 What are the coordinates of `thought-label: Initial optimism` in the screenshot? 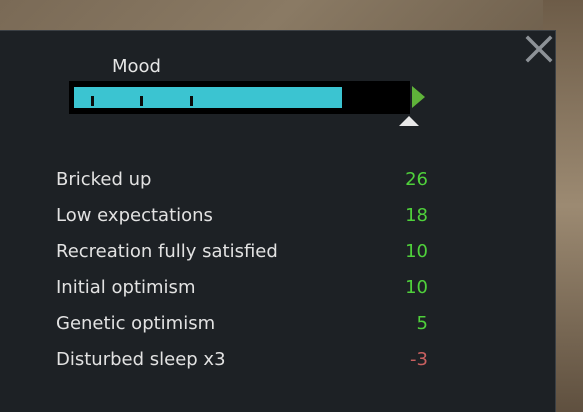 It's located at (126, 287).